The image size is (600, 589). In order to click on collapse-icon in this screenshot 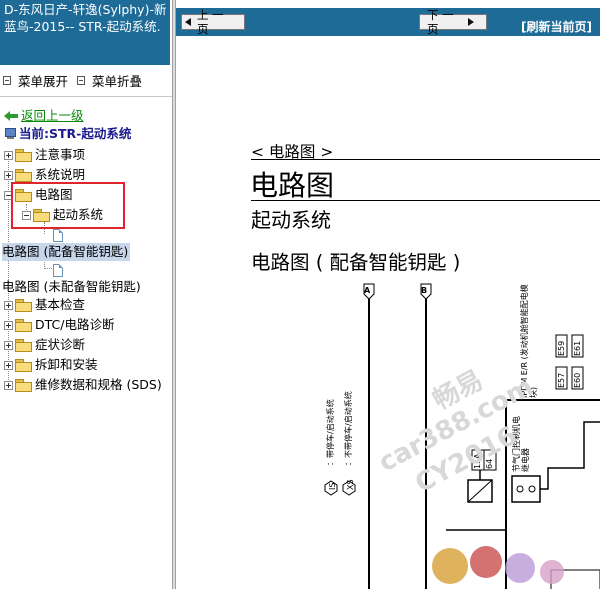, I will do `click(81, 80)`.